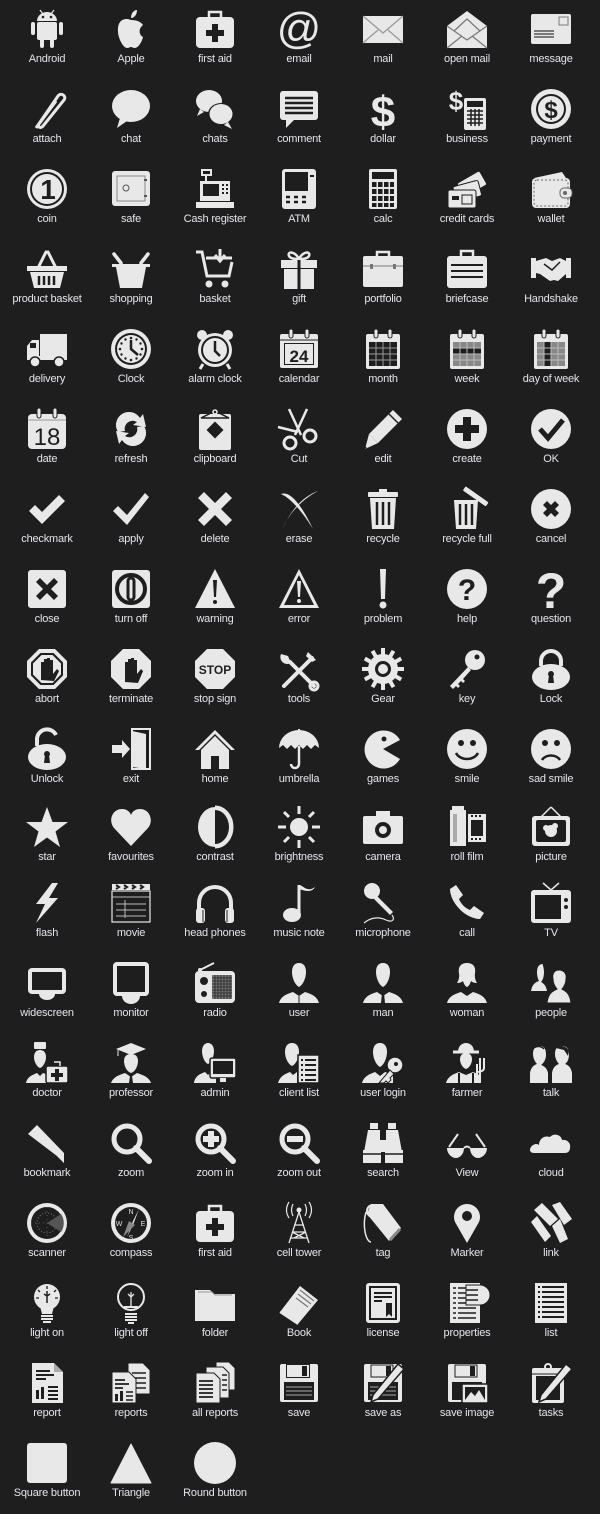 The image size is (600, 1514). Describe the element at coordinates (215, 200) in the screenshot. I see `icon-tile-cash-register: Cash register` at that location.